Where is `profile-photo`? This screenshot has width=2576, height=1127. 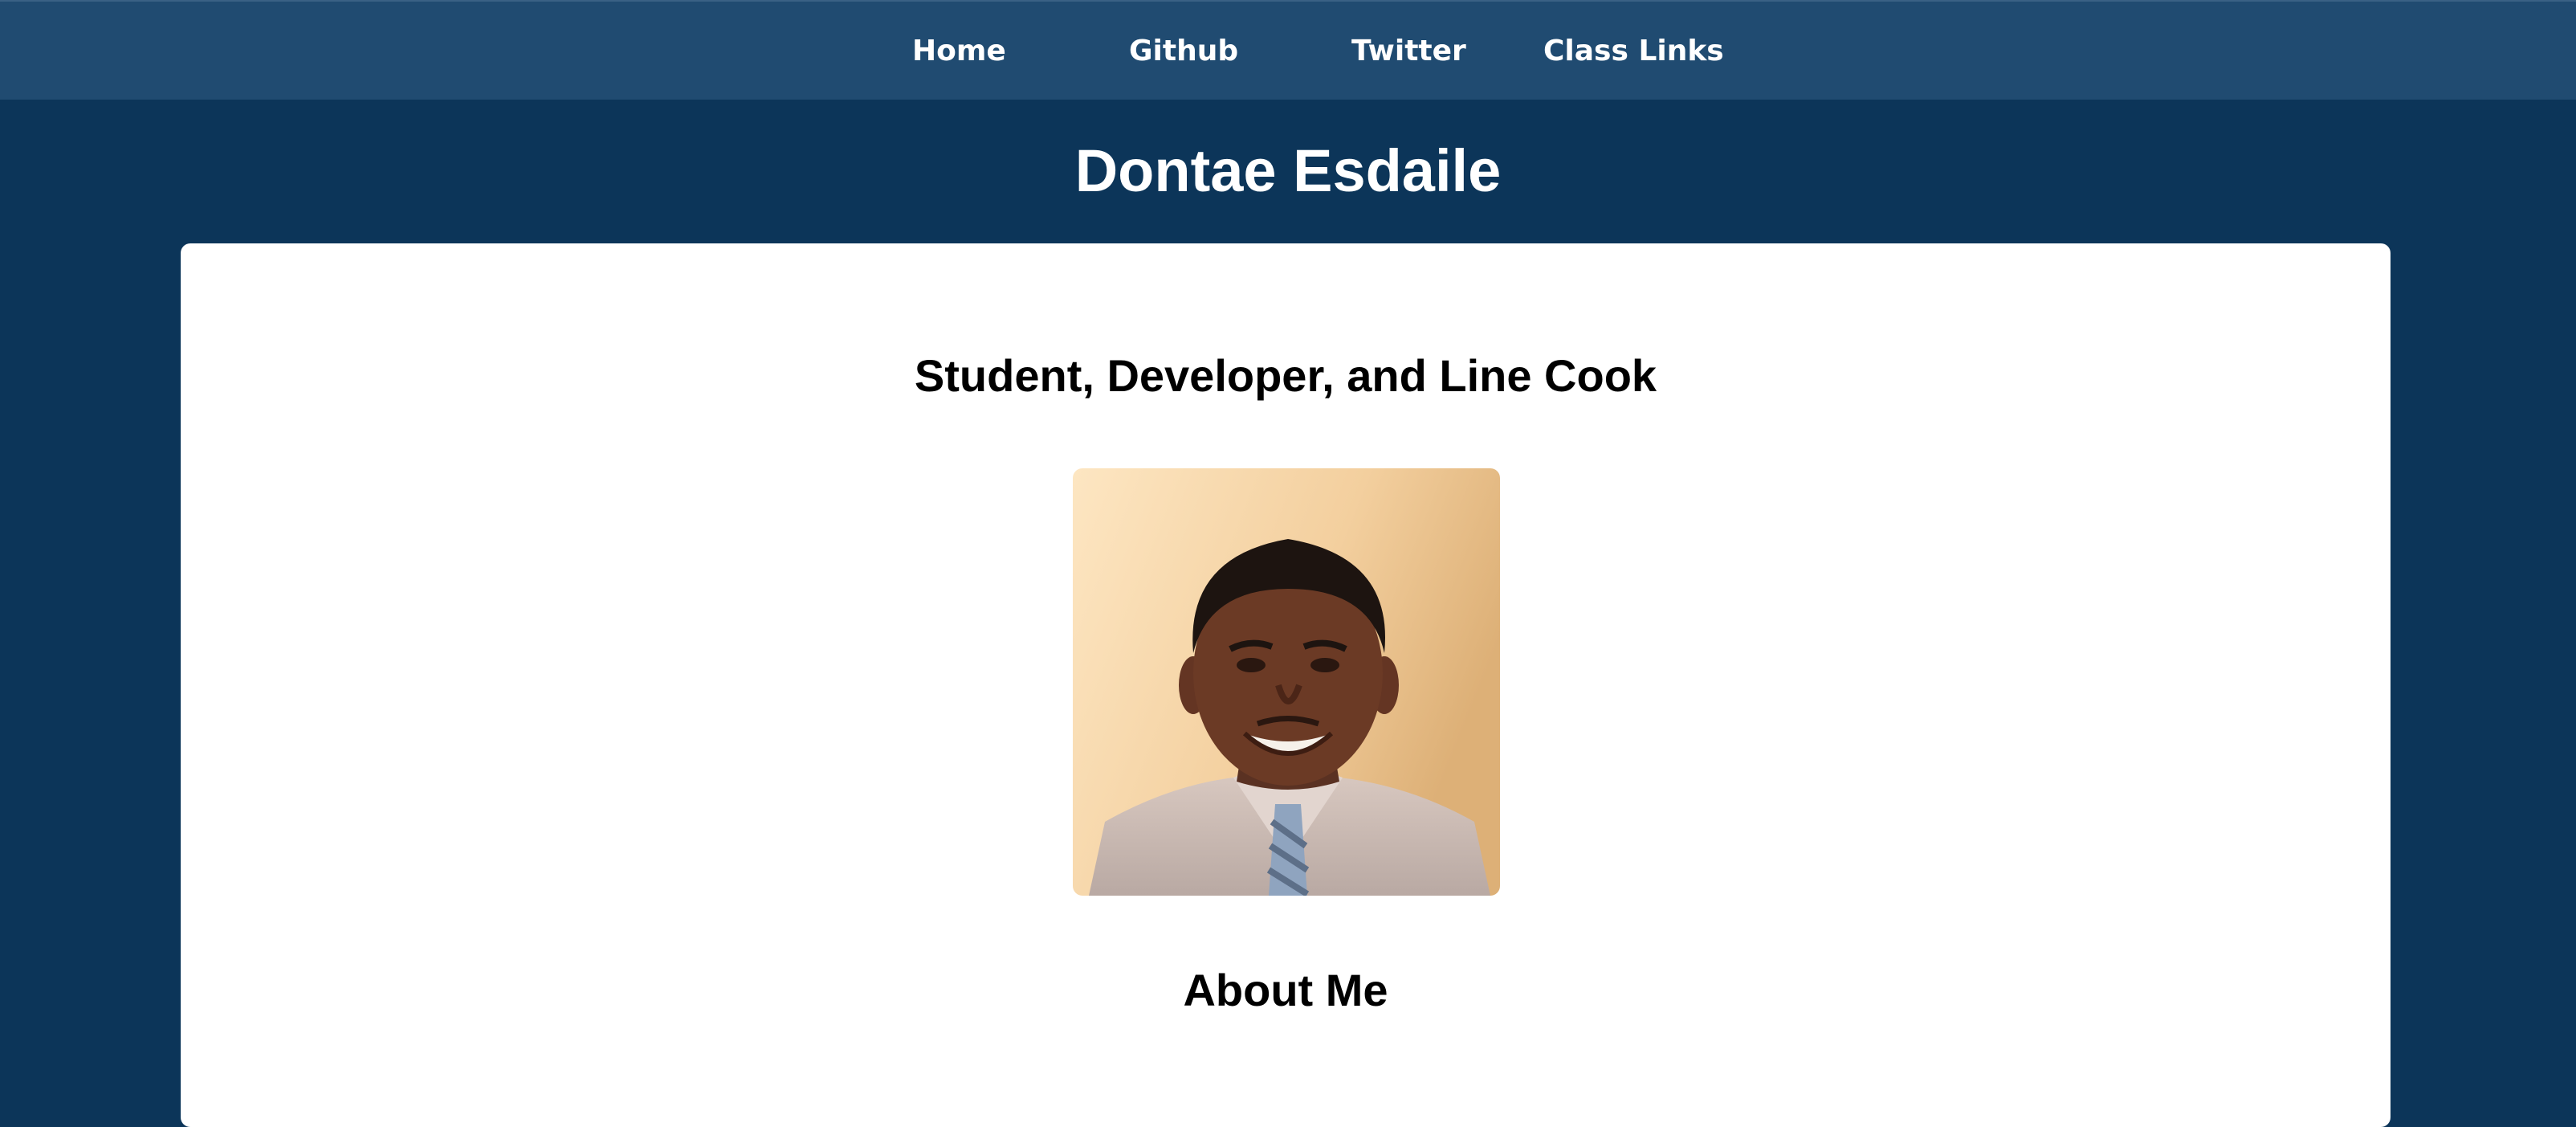 profile-photo is located at coordinates (1286, 682).